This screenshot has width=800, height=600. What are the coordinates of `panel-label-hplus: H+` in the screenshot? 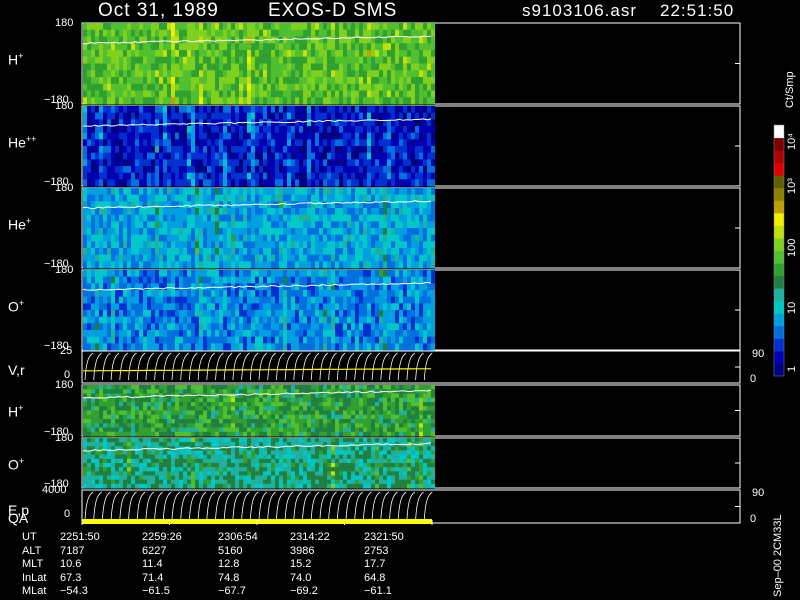 It's located at (16, 59).